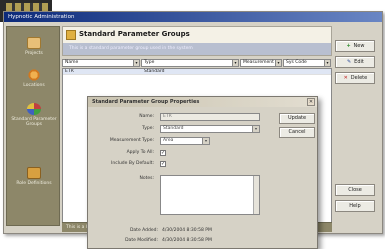 This screenshot has width=385, height=249. I want to click on sys-code-filter: Sys Code ▾, so click(307, 63).